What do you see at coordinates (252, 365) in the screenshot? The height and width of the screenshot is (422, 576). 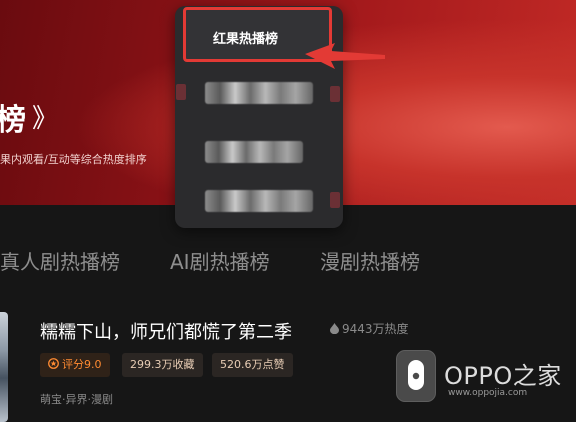 I see `likes-badge: 520.6万点赞` at bounding box center [252, 365].